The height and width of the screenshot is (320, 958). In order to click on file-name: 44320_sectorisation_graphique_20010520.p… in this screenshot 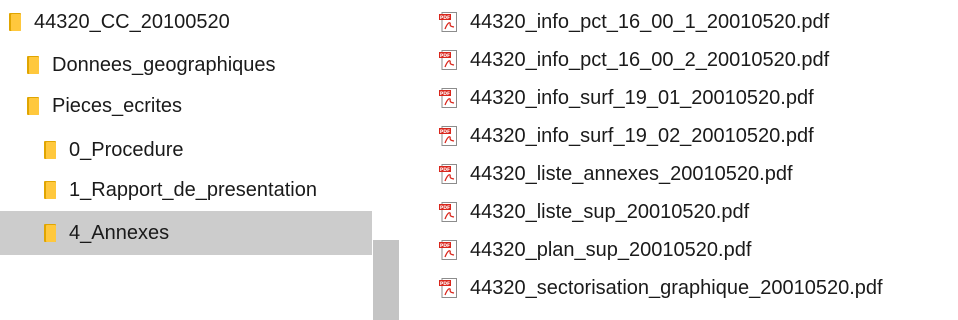, I will do `click(676, 288)`.